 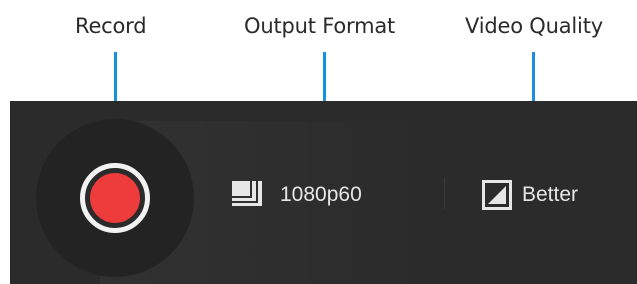 What do you see at coordinates (321, 194) in the screenshot?
I see `output-format-value: 1080p60` at bounding box center [321, 194].